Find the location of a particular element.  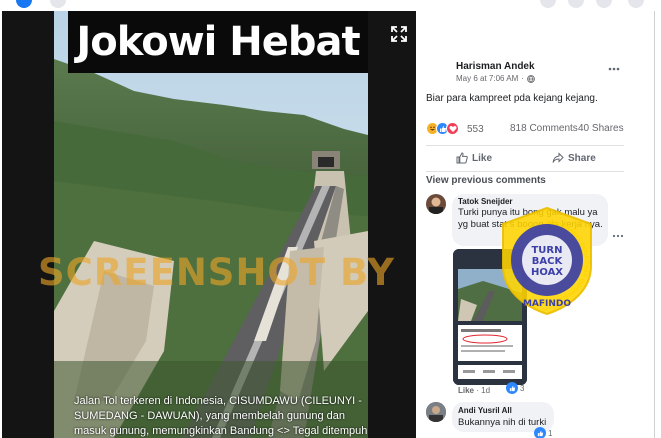

comment-reaction-number: 1 is located at coordinates (550, 433).